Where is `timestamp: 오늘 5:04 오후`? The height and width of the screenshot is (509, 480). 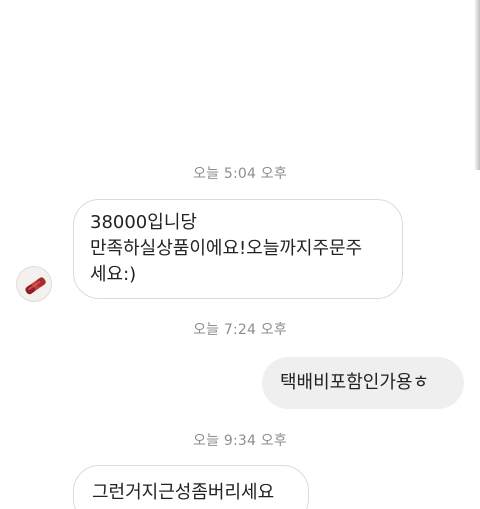 timestamp: 오늘 5:04 오후 is located at coordinates (240, 174).